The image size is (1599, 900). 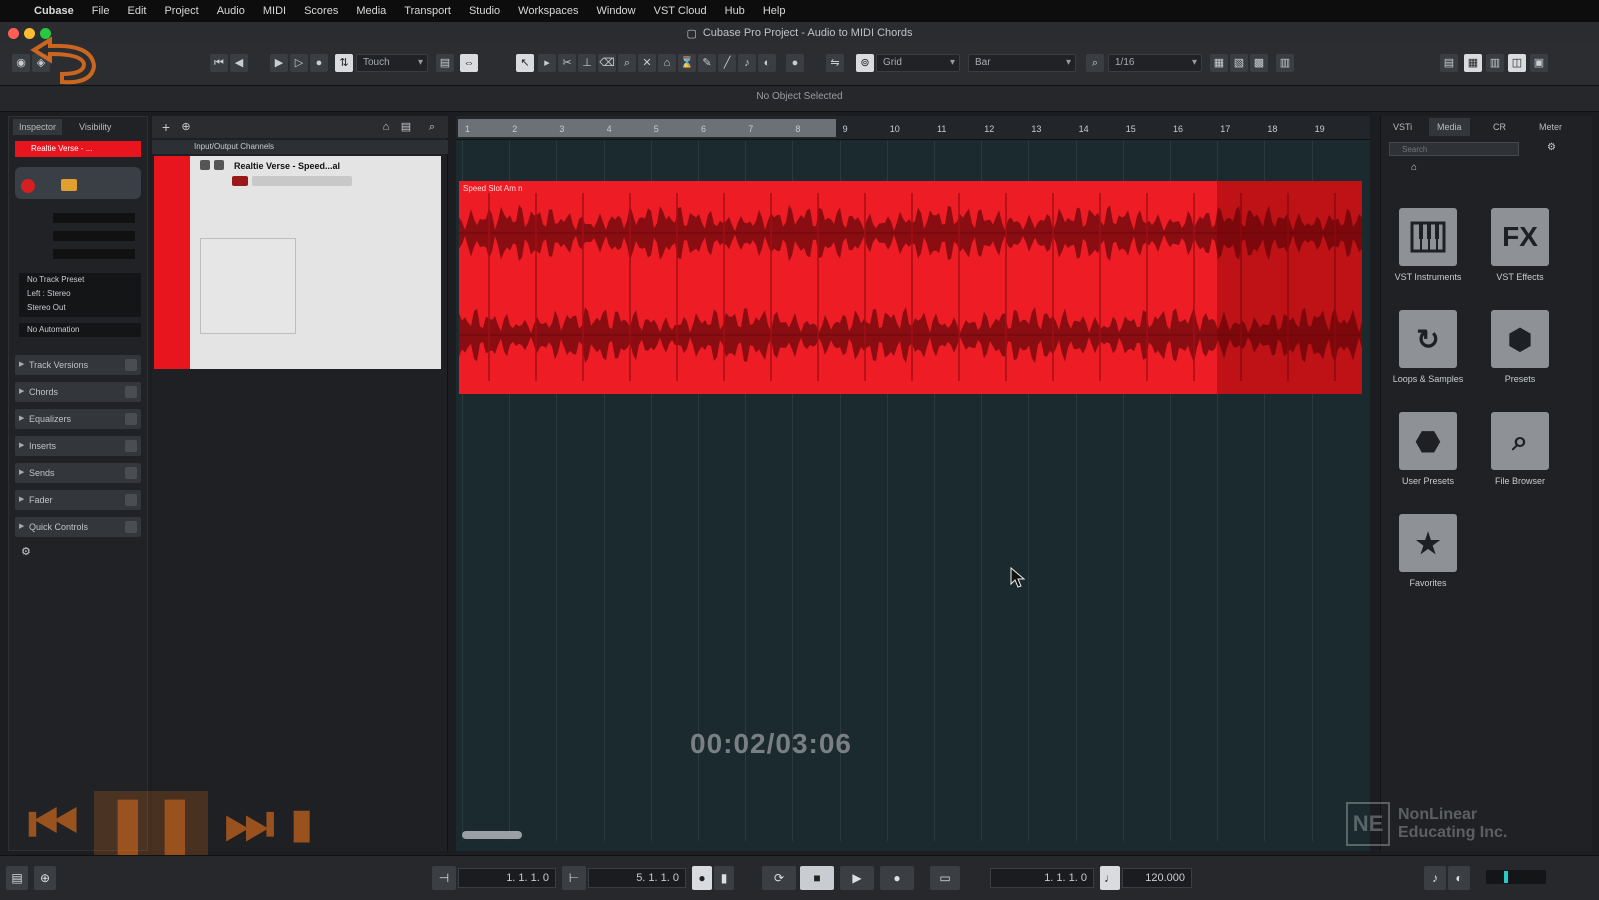 What do you see at coordinates (78, 446) in the screenshot?
I see `section-inserts: Inserts` at bounding box center [78, 446].